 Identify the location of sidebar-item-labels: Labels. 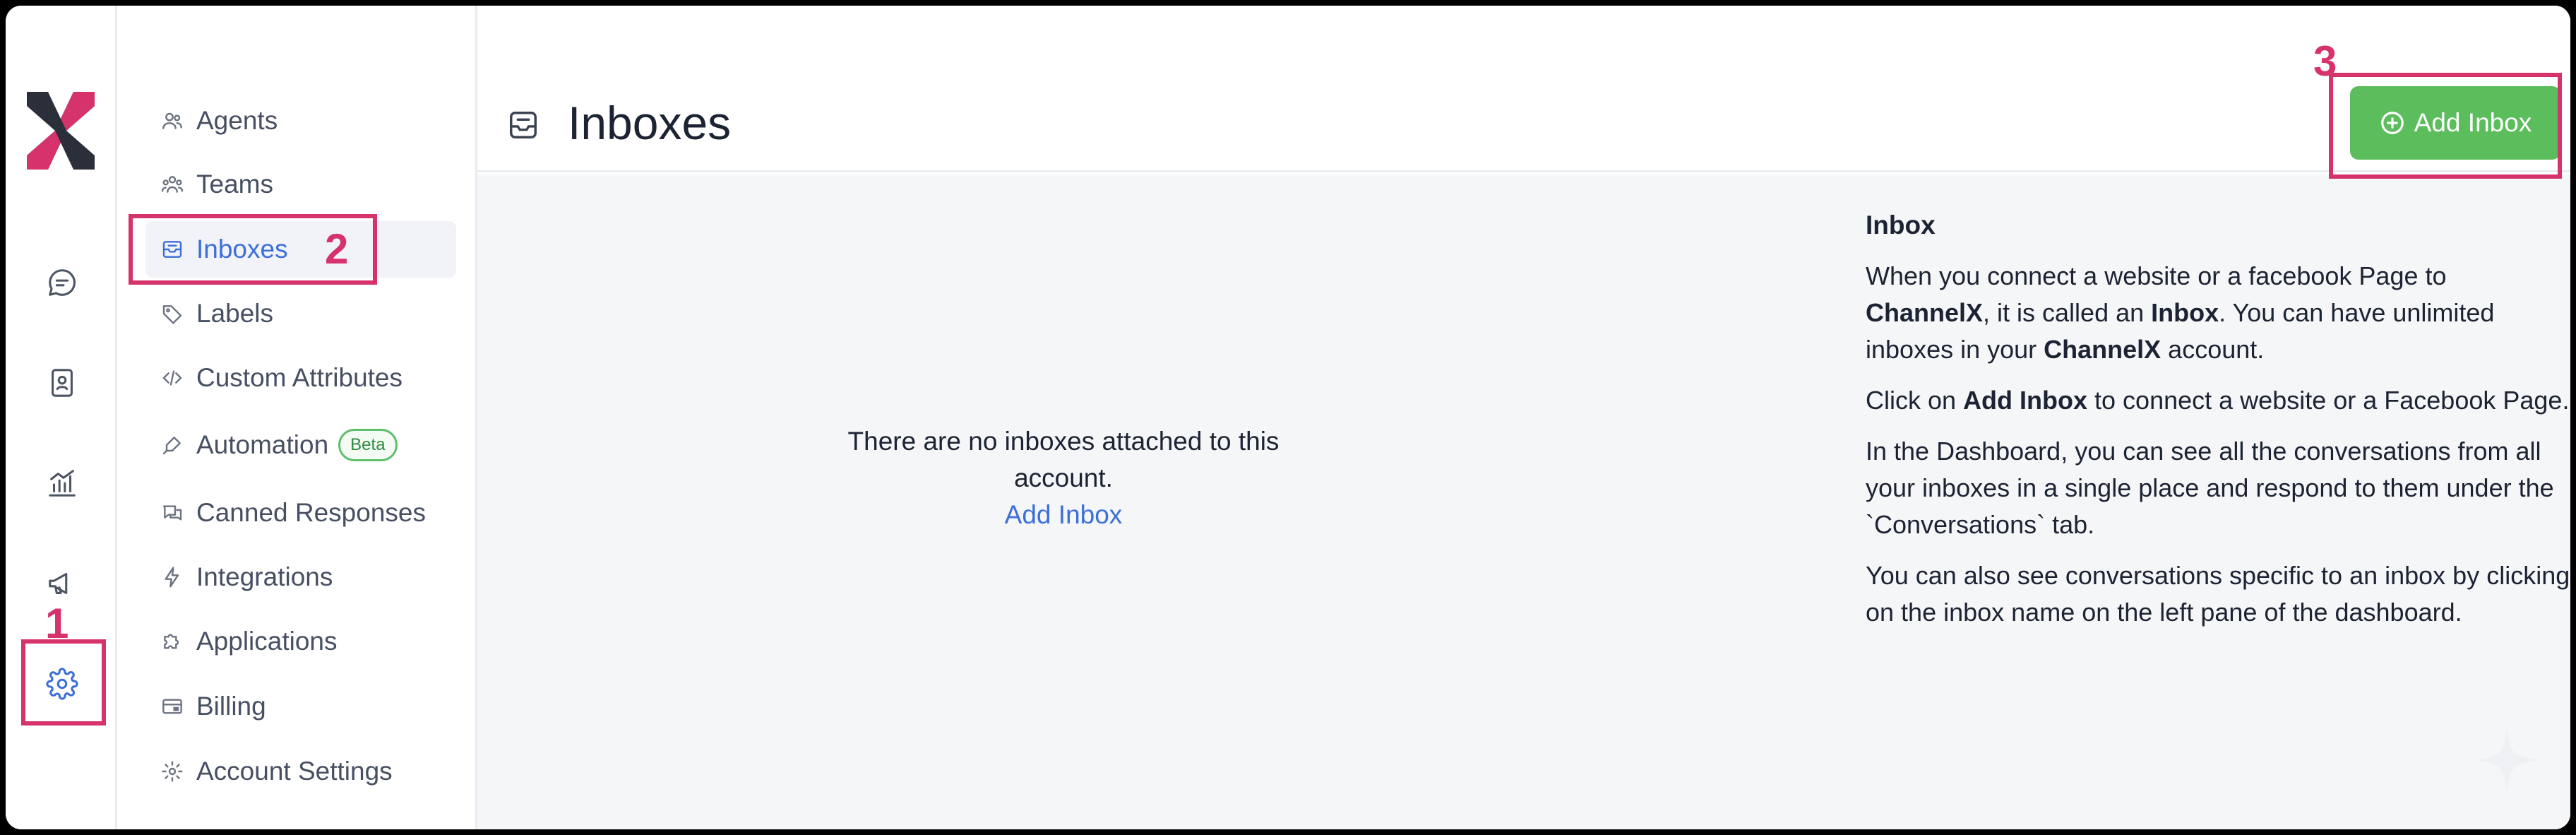
(300, 314).